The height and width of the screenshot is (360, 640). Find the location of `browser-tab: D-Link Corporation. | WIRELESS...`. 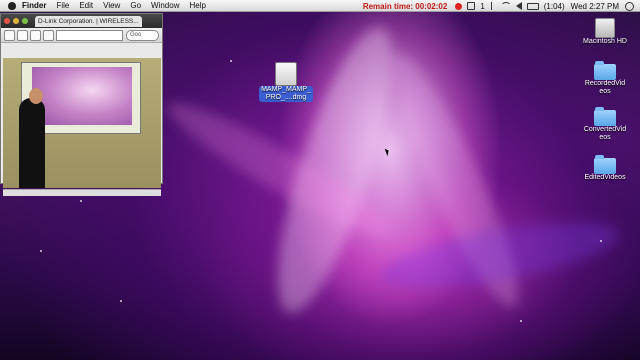

browser-tab: D-Link Corporation. | WIRELESS... is located at coordinates (88, 21).